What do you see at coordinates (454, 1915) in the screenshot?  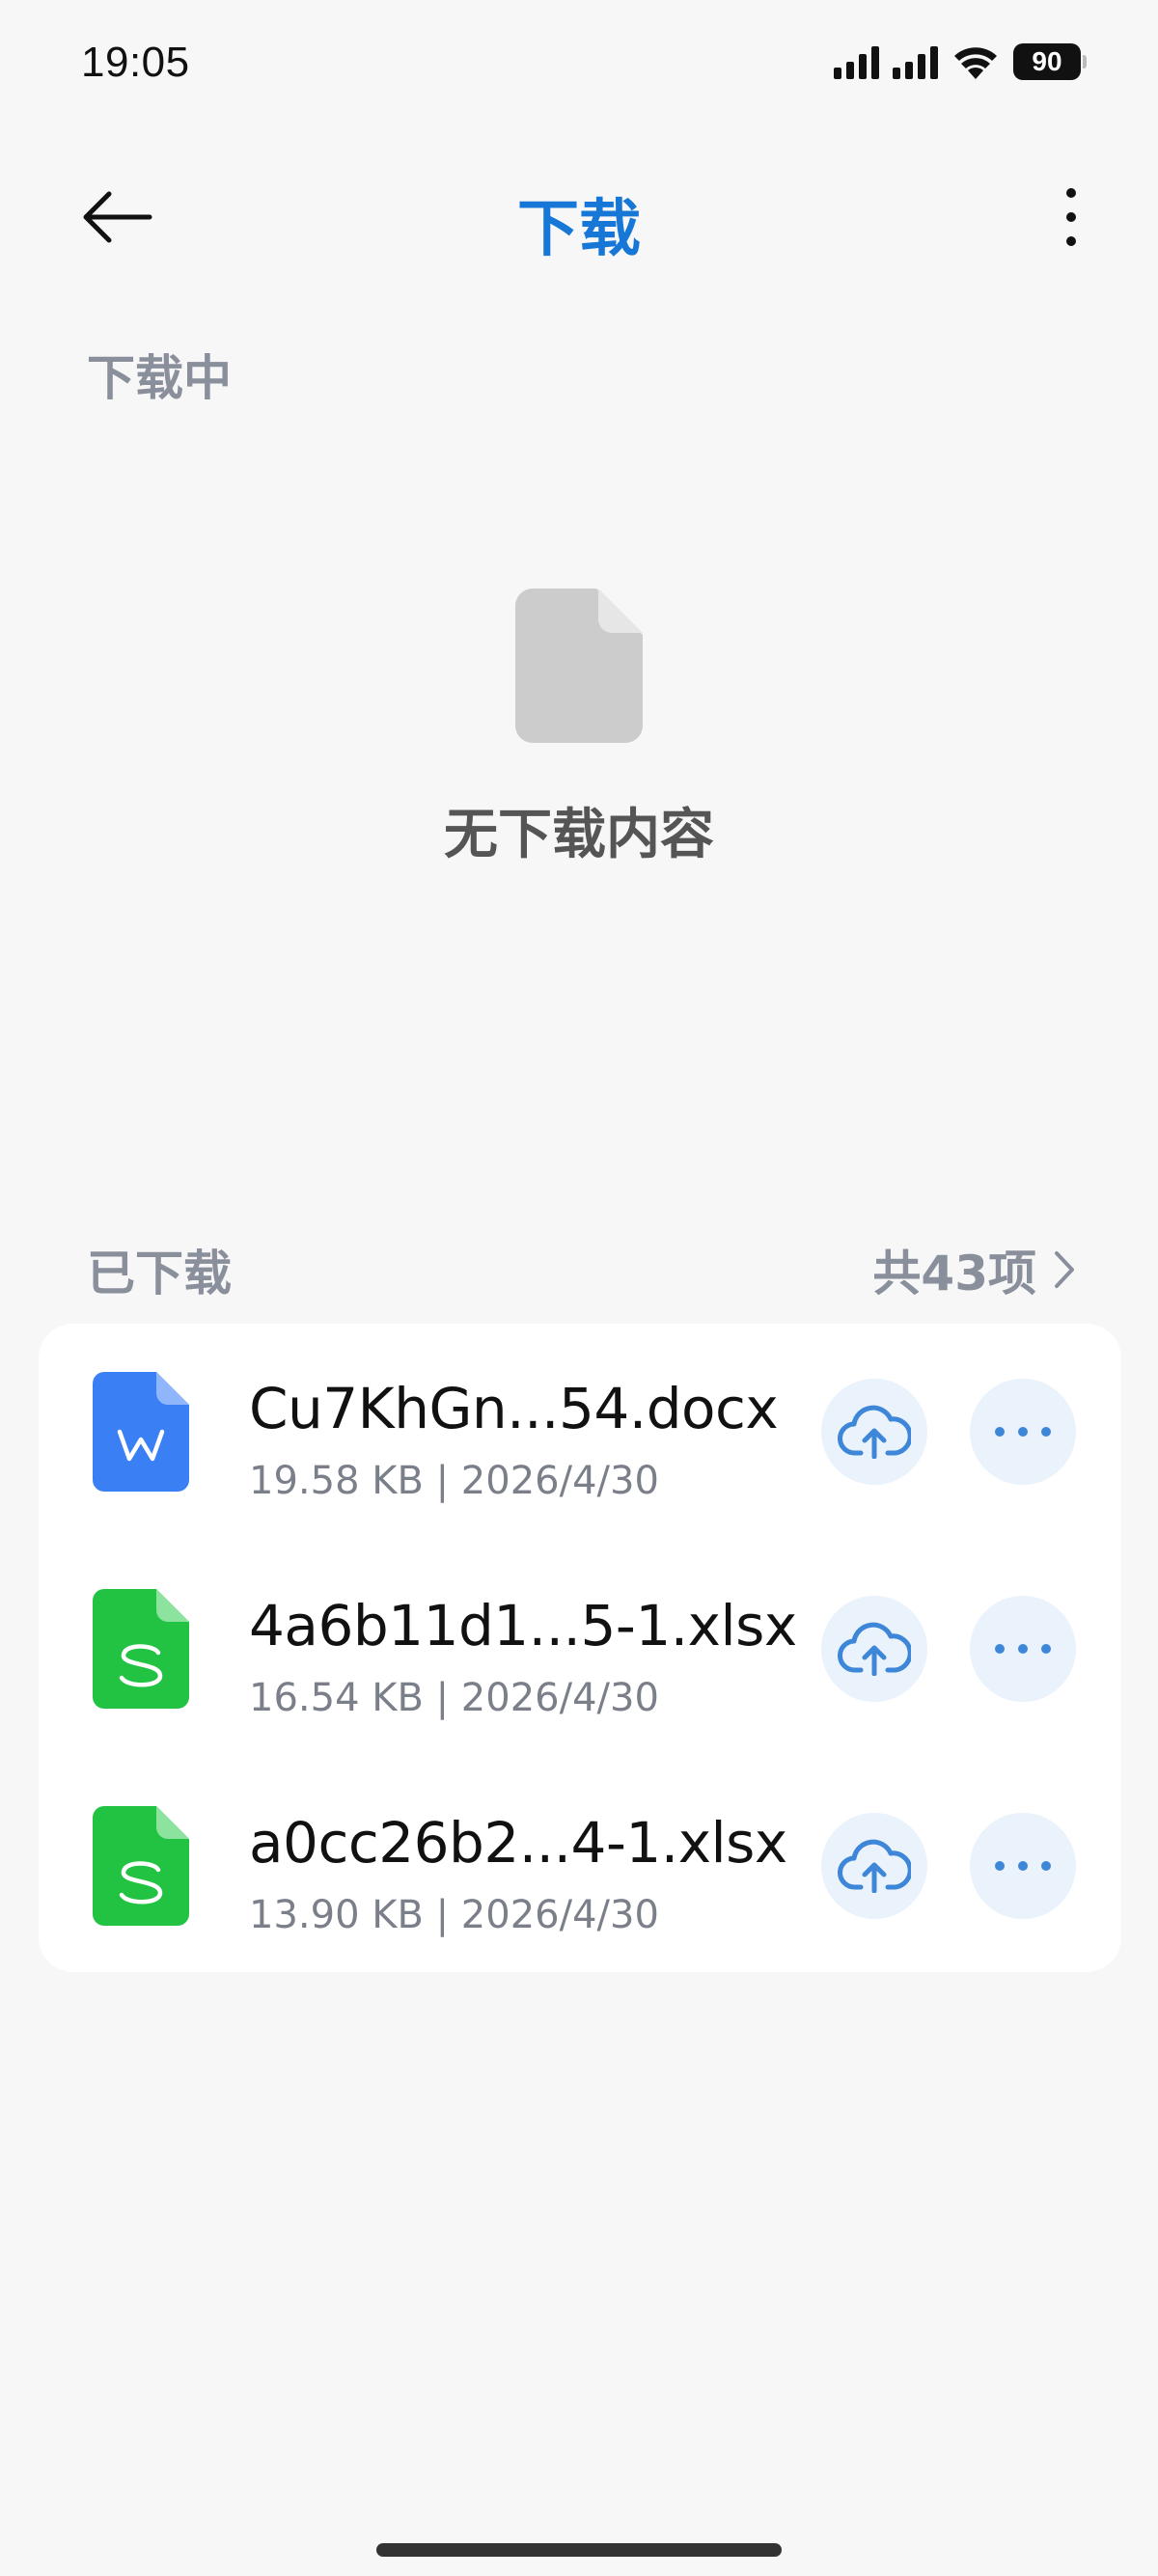 I see `file-meta: 13.90 KB | 2026/4/30` at bounding box center [454, 1915].